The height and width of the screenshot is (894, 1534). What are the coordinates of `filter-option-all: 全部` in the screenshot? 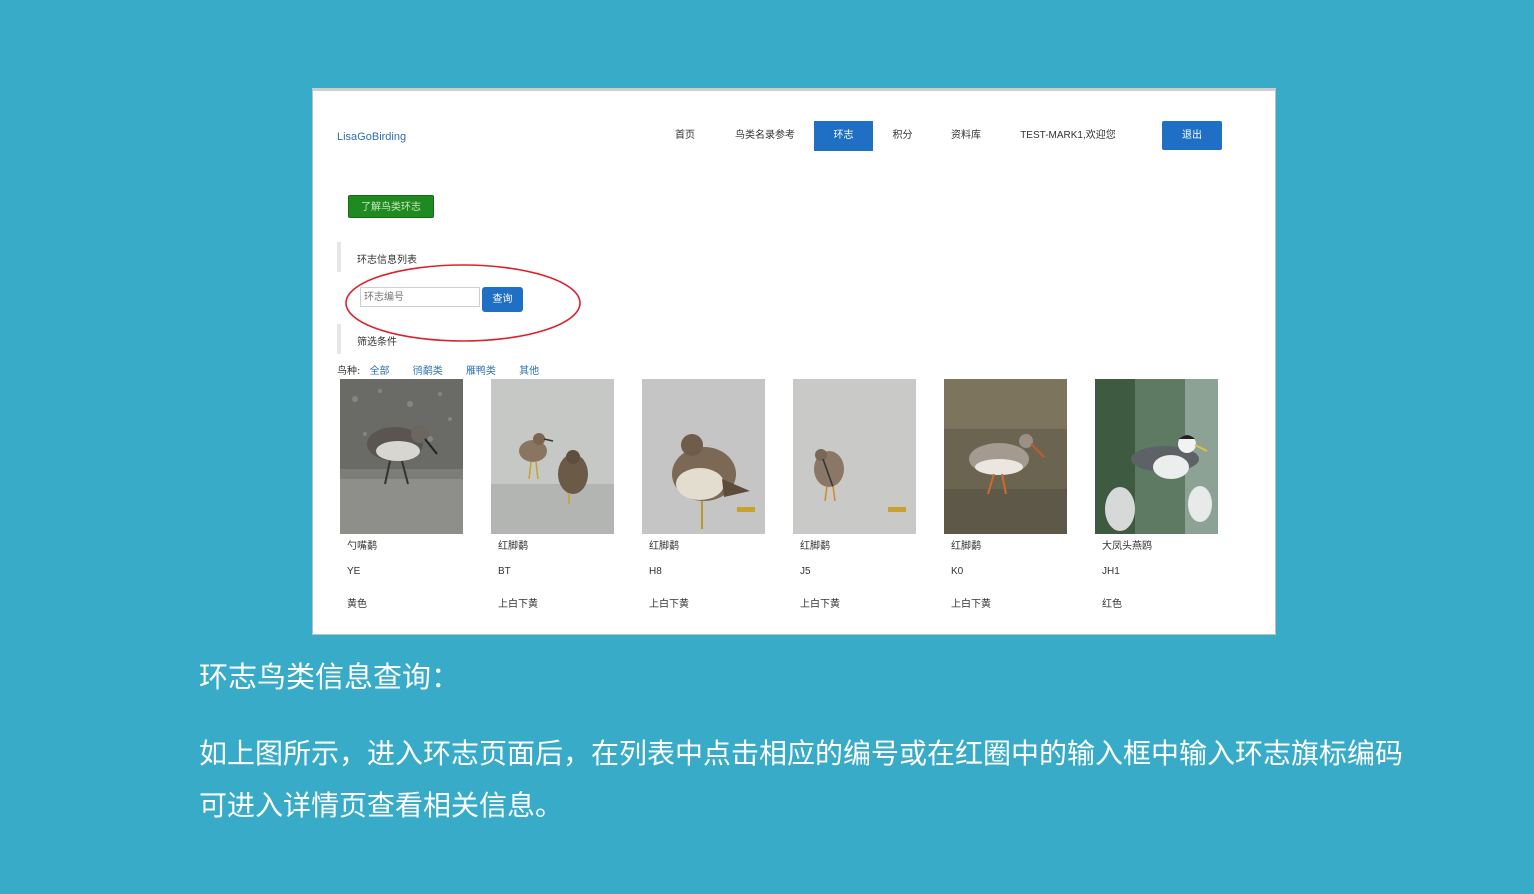 It's located at (380, 371).